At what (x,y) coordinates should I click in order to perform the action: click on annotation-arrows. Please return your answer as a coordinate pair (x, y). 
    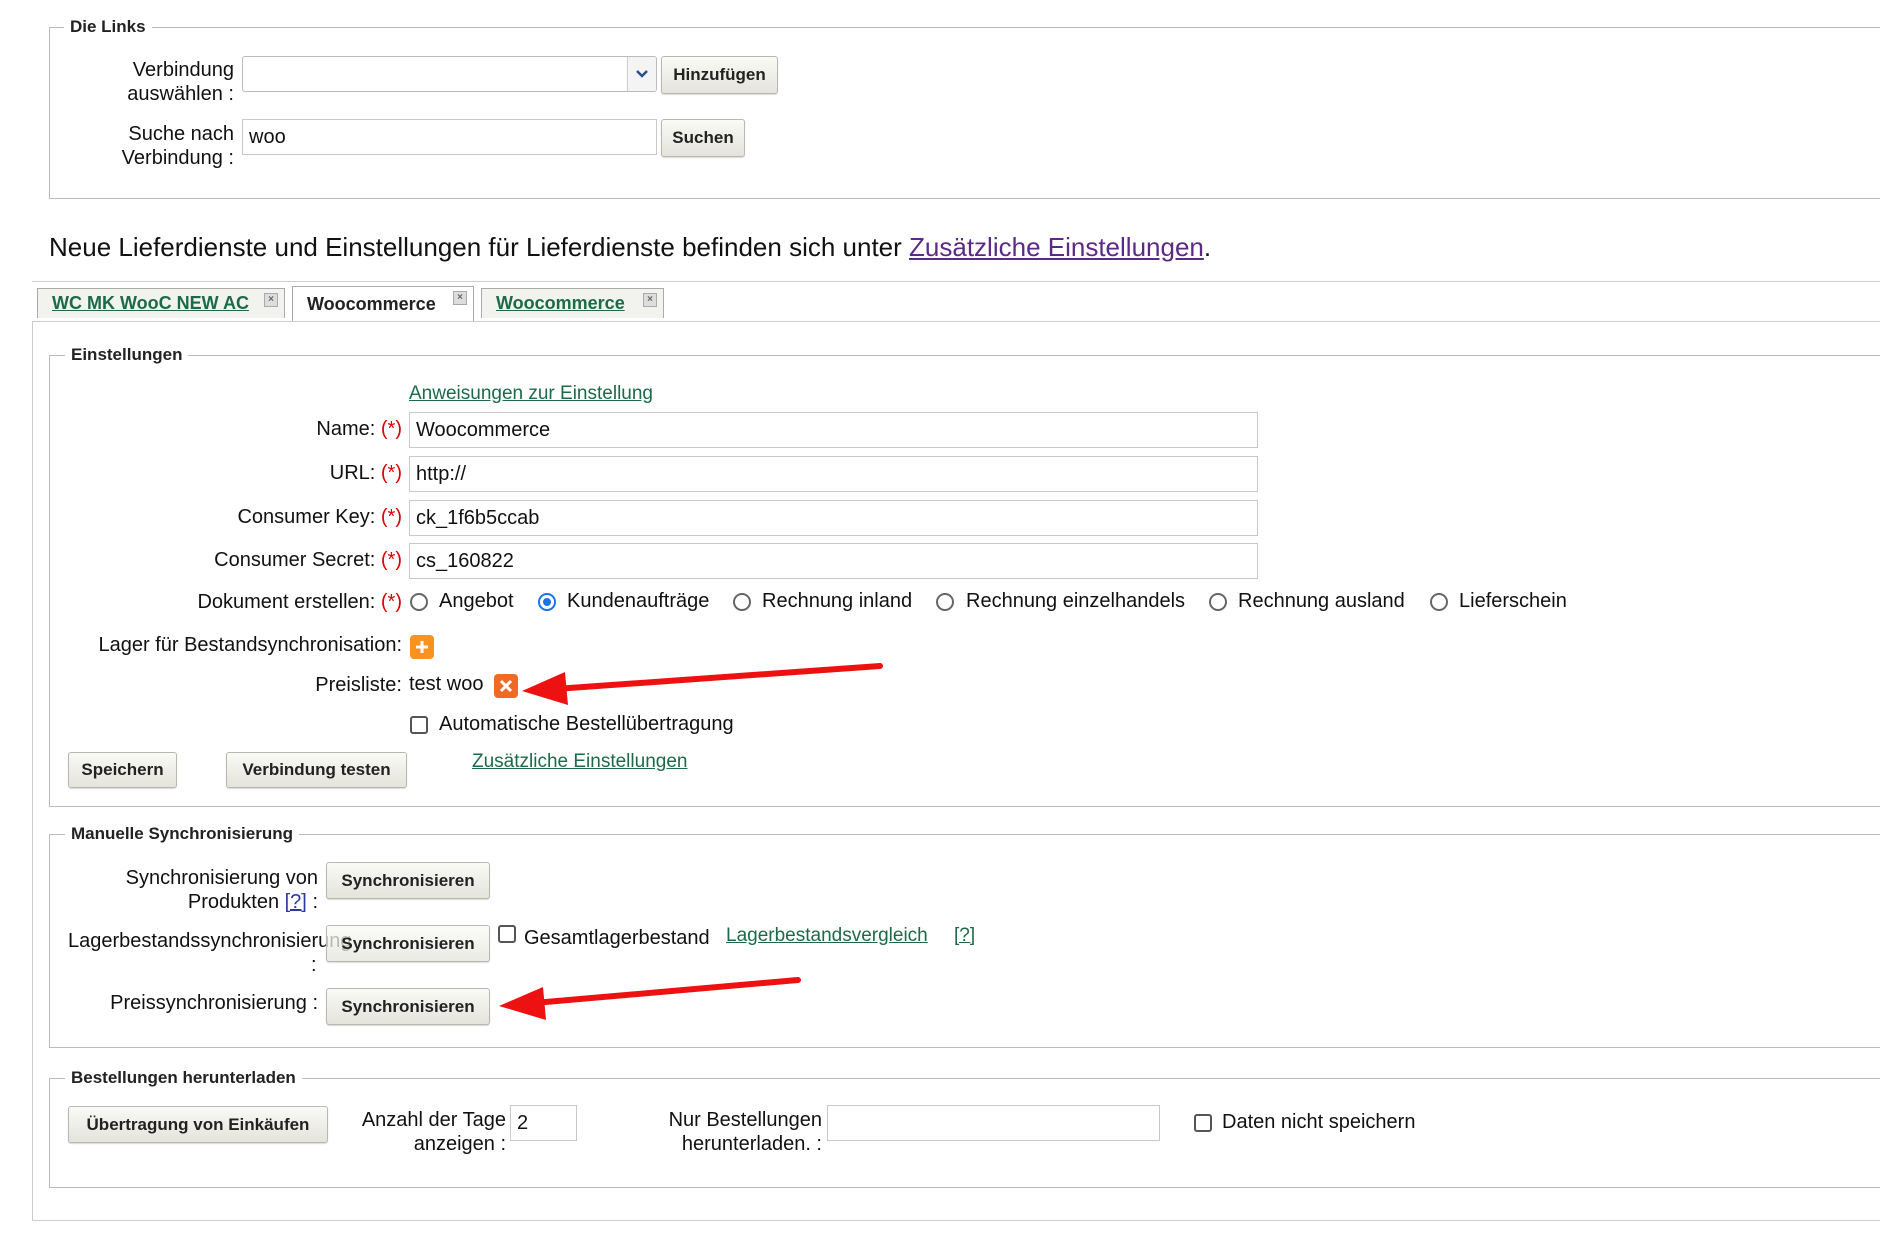
    Looking at the image, I should click on (691, 841).